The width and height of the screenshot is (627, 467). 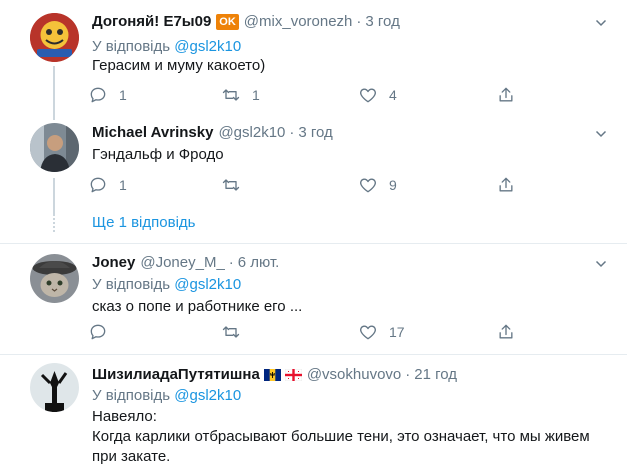 What do you see at coordinates (259, 262) in the screenshot?
I see `timestamp: 6 лют.` at bounding box center [259, 262].